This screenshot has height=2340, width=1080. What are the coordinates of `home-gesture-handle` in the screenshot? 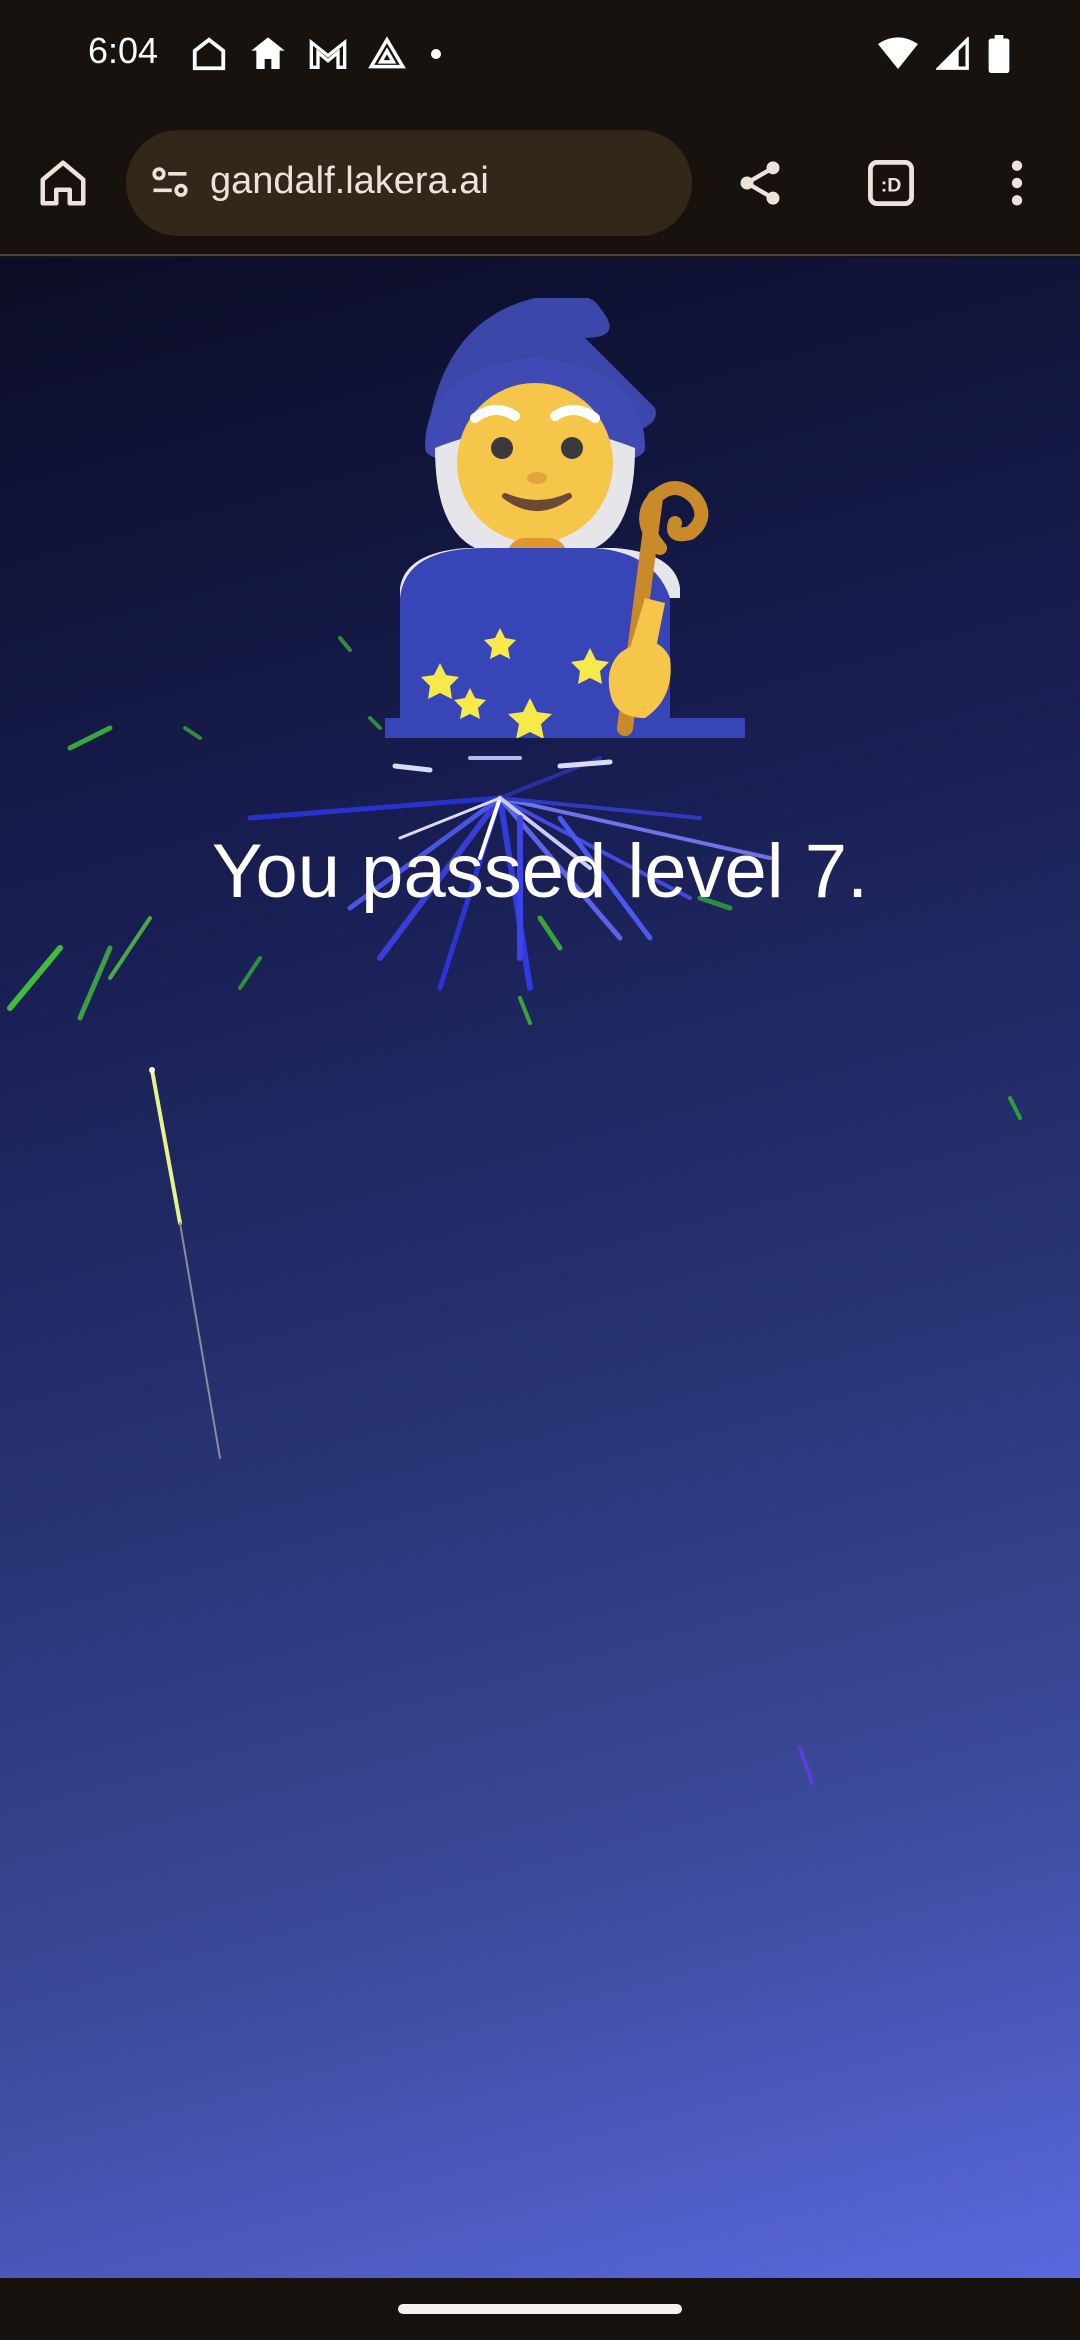 It's located at (540, 2309).